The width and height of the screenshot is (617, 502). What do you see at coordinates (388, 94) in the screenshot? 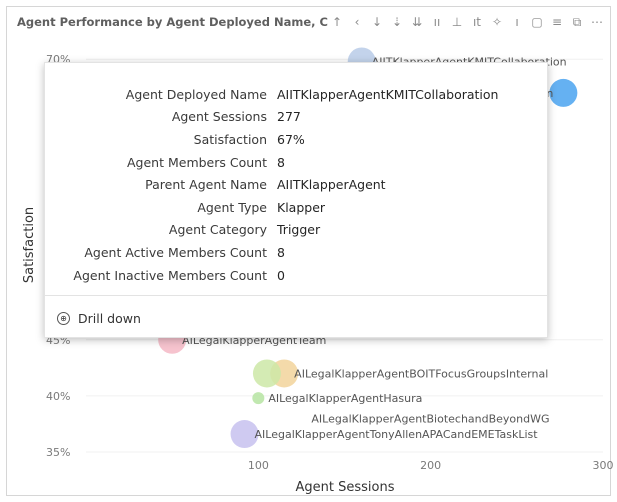
I see `tooltip-value: AIITKlapperAgentKMITCollaboration` at bounding box center [388, 94].